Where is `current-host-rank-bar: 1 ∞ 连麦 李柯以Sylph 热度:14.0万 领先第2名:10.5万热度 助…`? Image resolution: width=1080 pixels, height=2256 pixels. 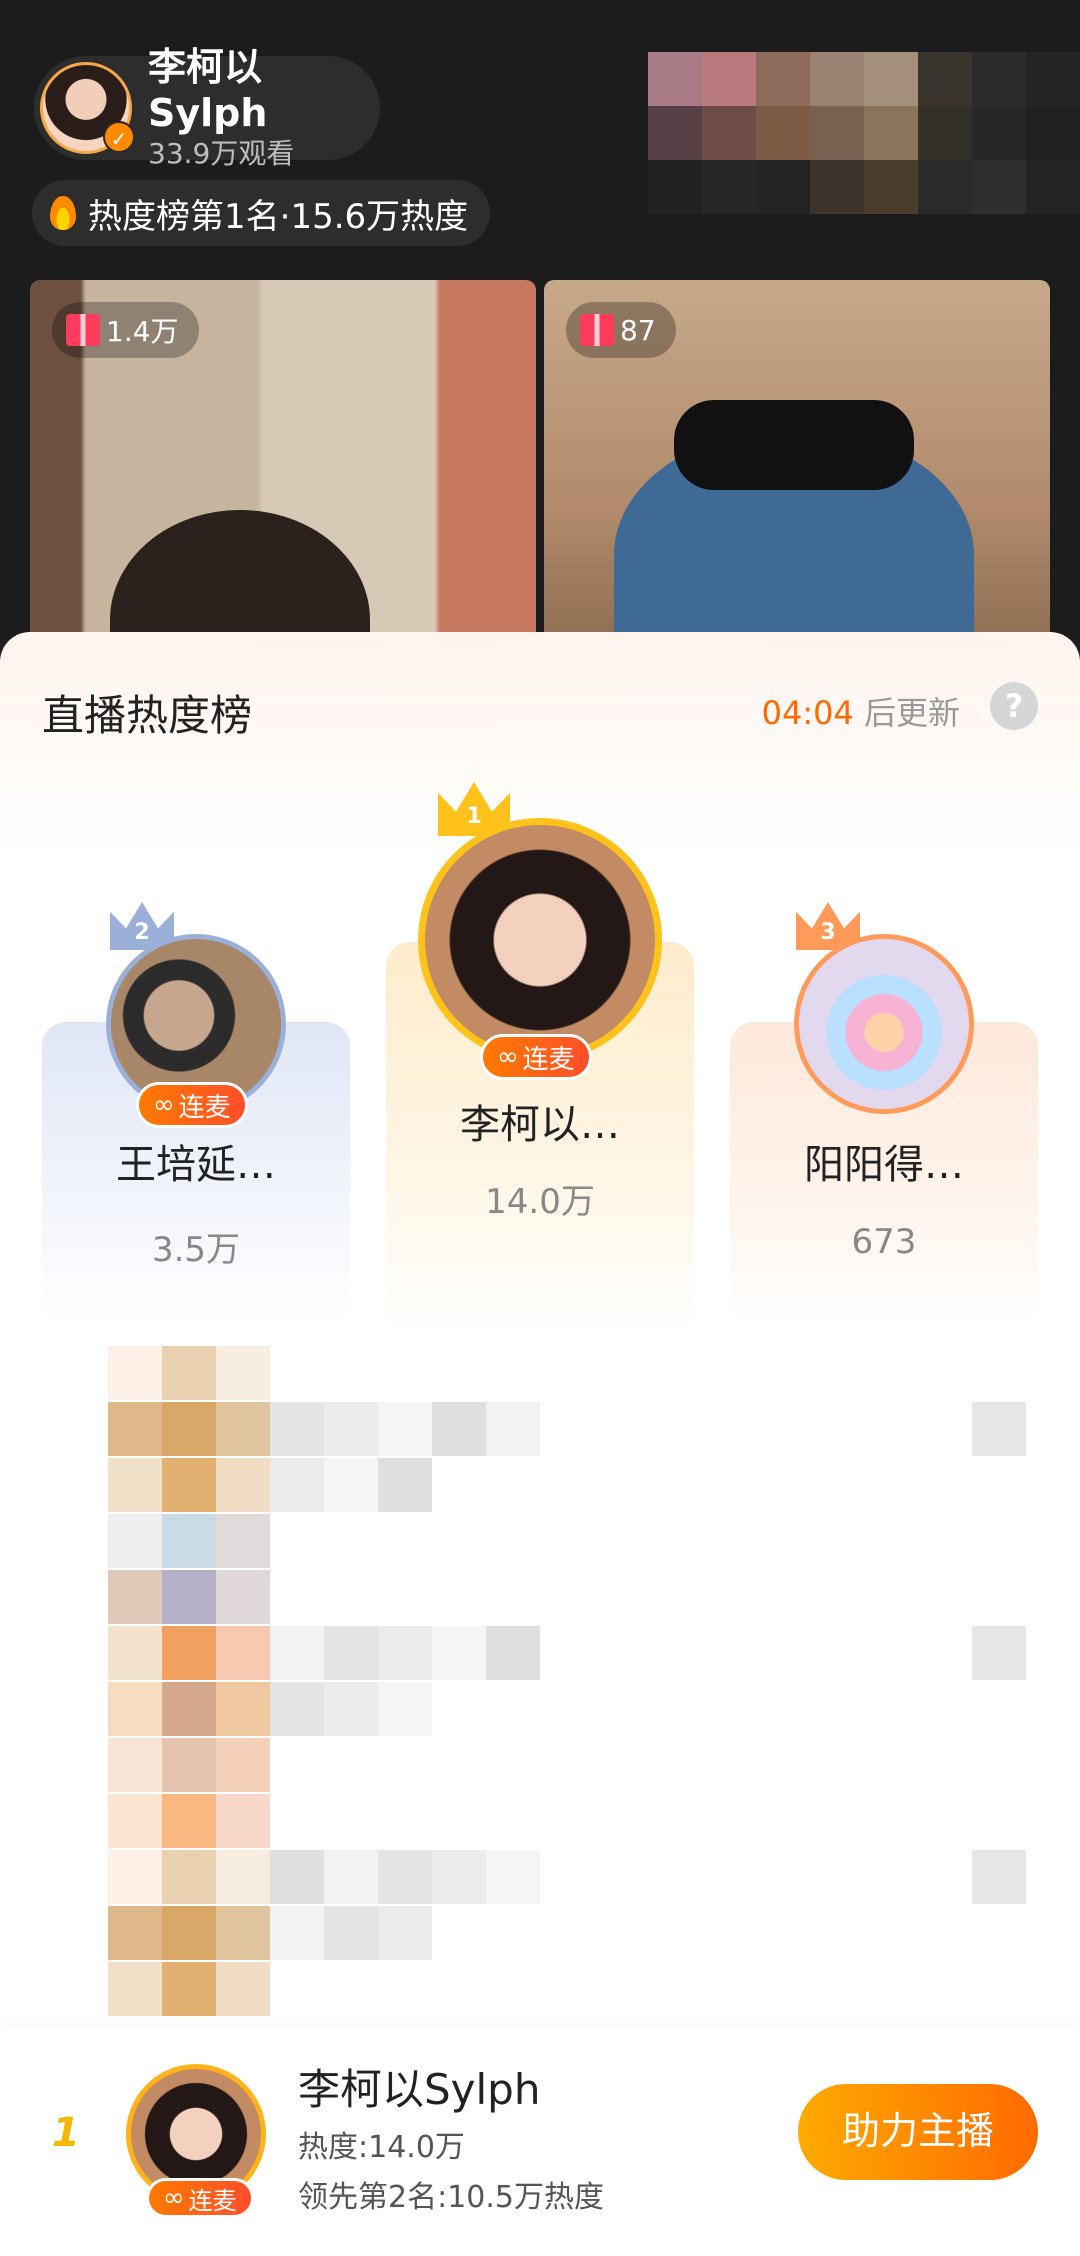 current-host-rank-bar: 1 ∞ 连麦 李柯以Sylph 热度:14.0万 领先第2名:10.5万热度 助… is located at coordinates (540, 2142).